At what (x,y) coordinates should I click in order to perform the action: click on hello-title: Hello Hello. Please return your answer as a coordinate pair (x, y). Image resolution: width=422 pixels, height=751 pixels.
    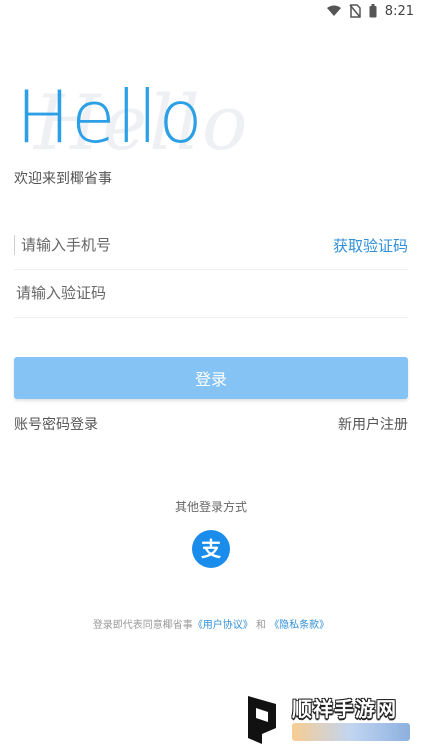
    Looking at the image, I should click on (146, 119).